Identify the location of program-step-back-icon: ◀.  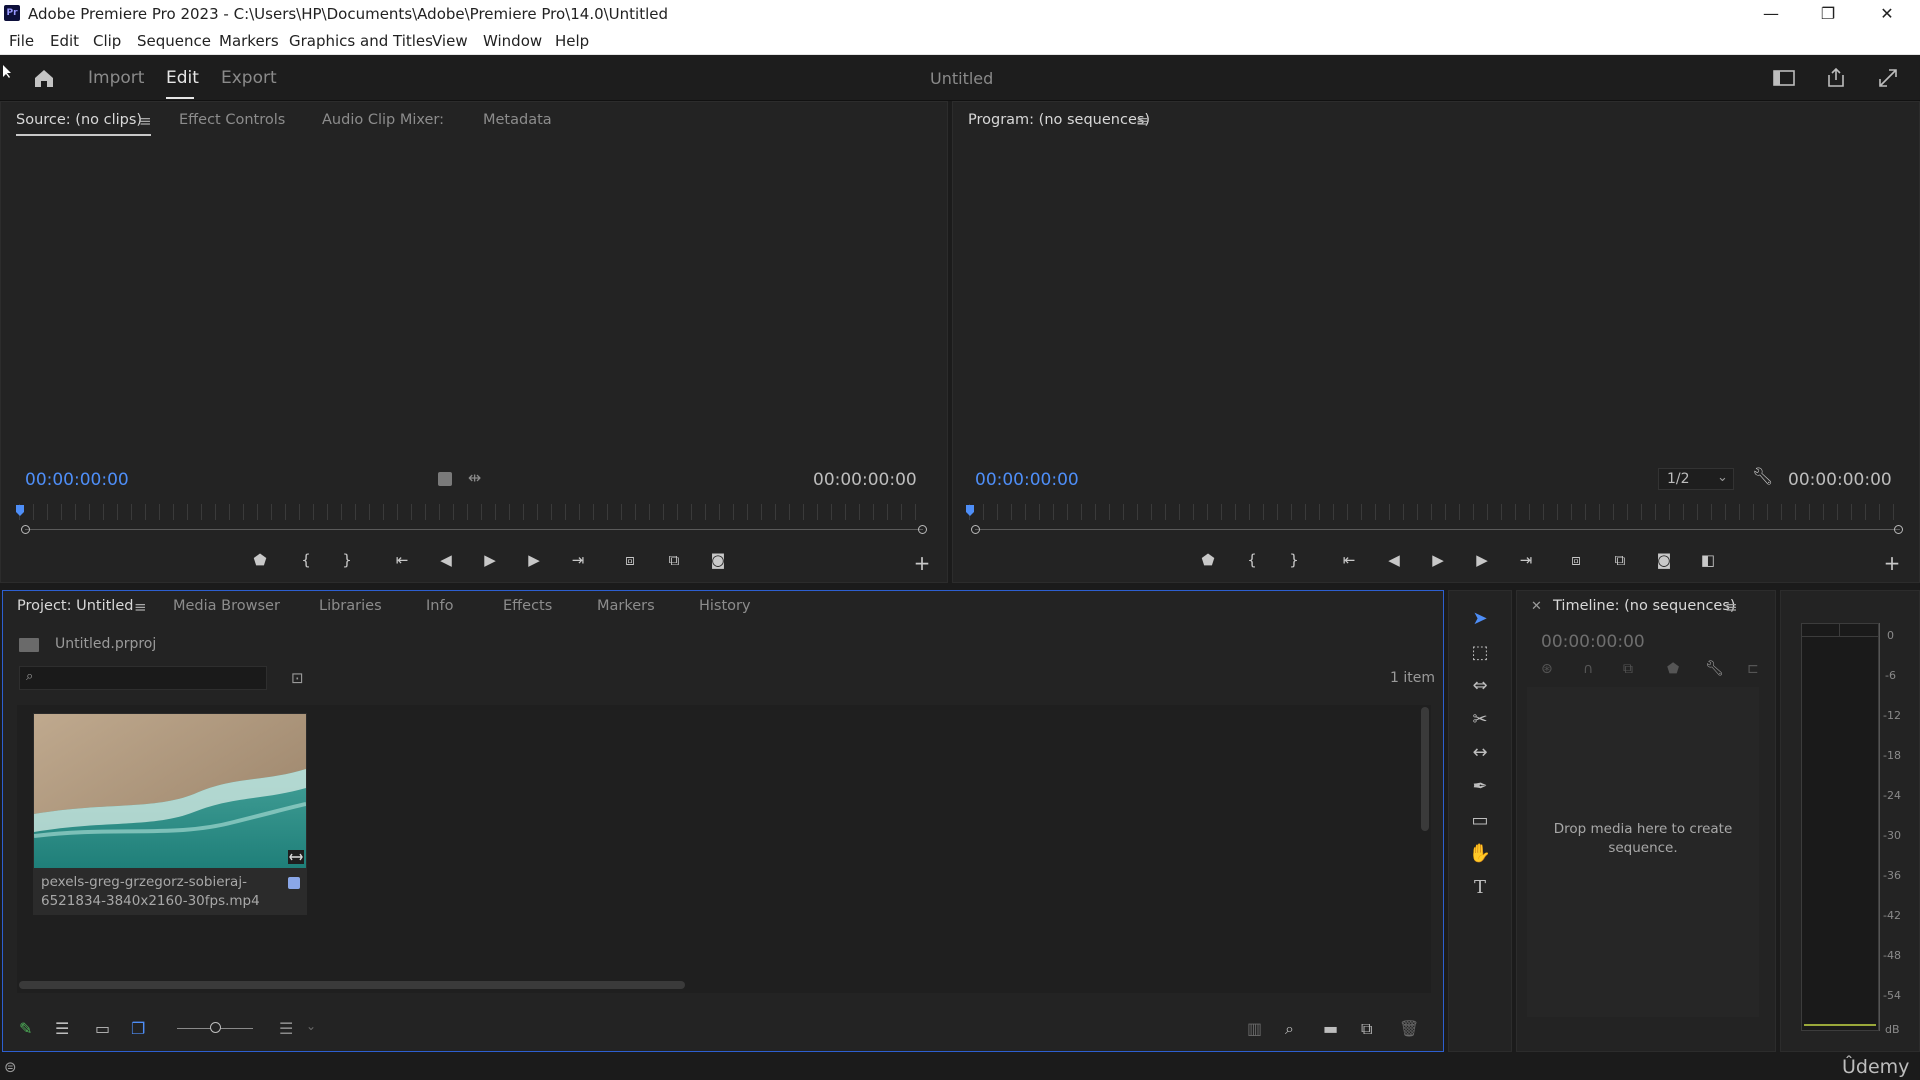
(1394, 560).